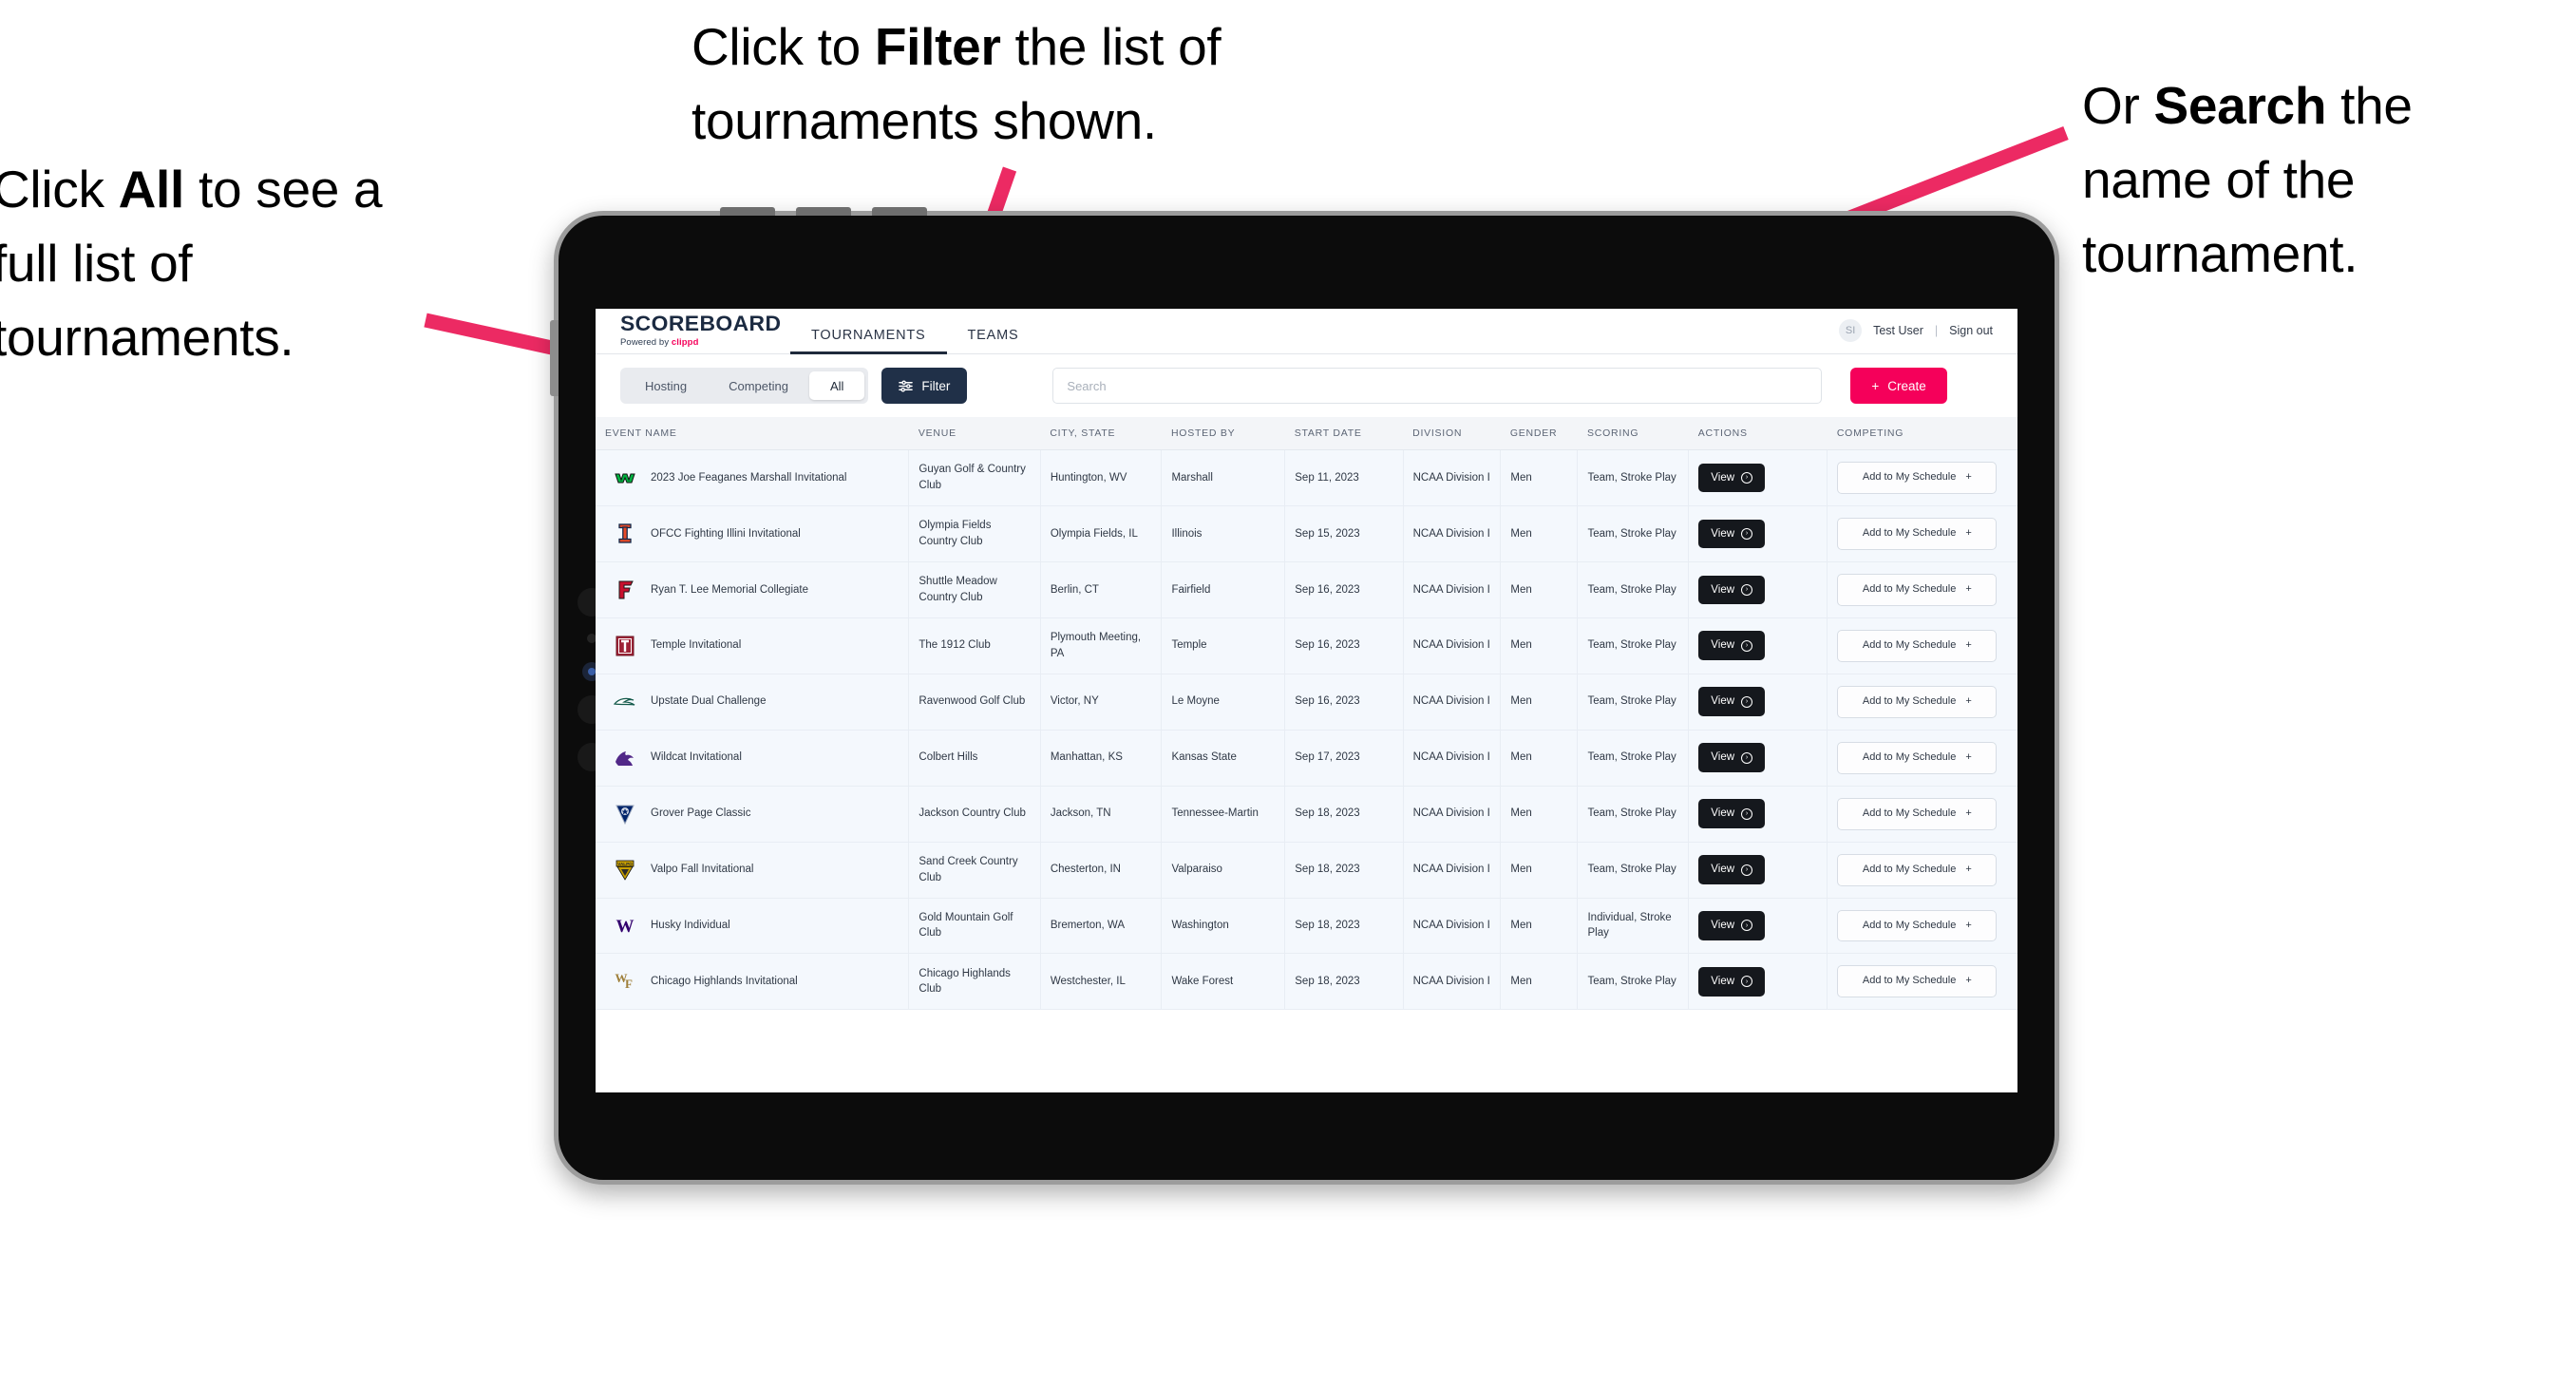 The image size is (2576, 1386). What do you see at coordinates (753, 645) in the screenshot?
I see `cell-event-name: Temple Invitational` at bounding box center [753, 645].